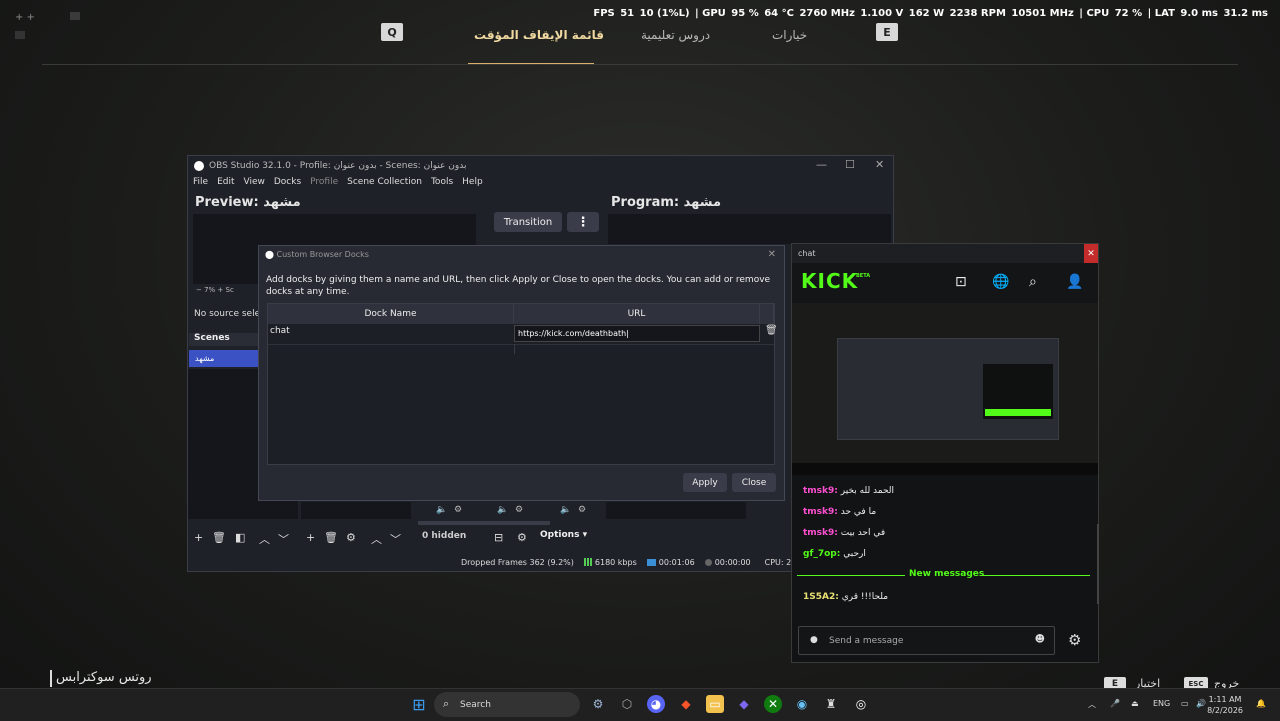 This screenshot has height=721, width=1280. Describe the element at coordinates (521, 344) in the screenshot. I see `row-divider` at that location.